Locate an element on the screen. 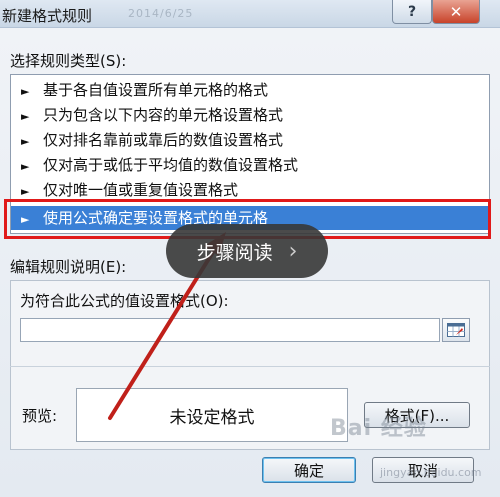  title-bar: 新建格式规则 2014/6/25 ? ✕ is located at coordinates (250, 14).